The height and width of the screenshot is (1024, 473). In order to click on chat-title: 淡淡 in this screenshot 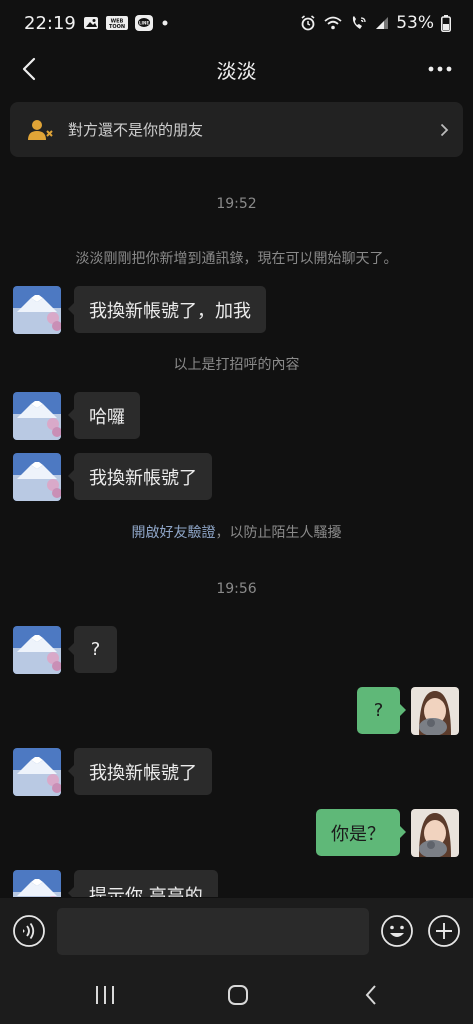, I will do `click(236, 70)`.